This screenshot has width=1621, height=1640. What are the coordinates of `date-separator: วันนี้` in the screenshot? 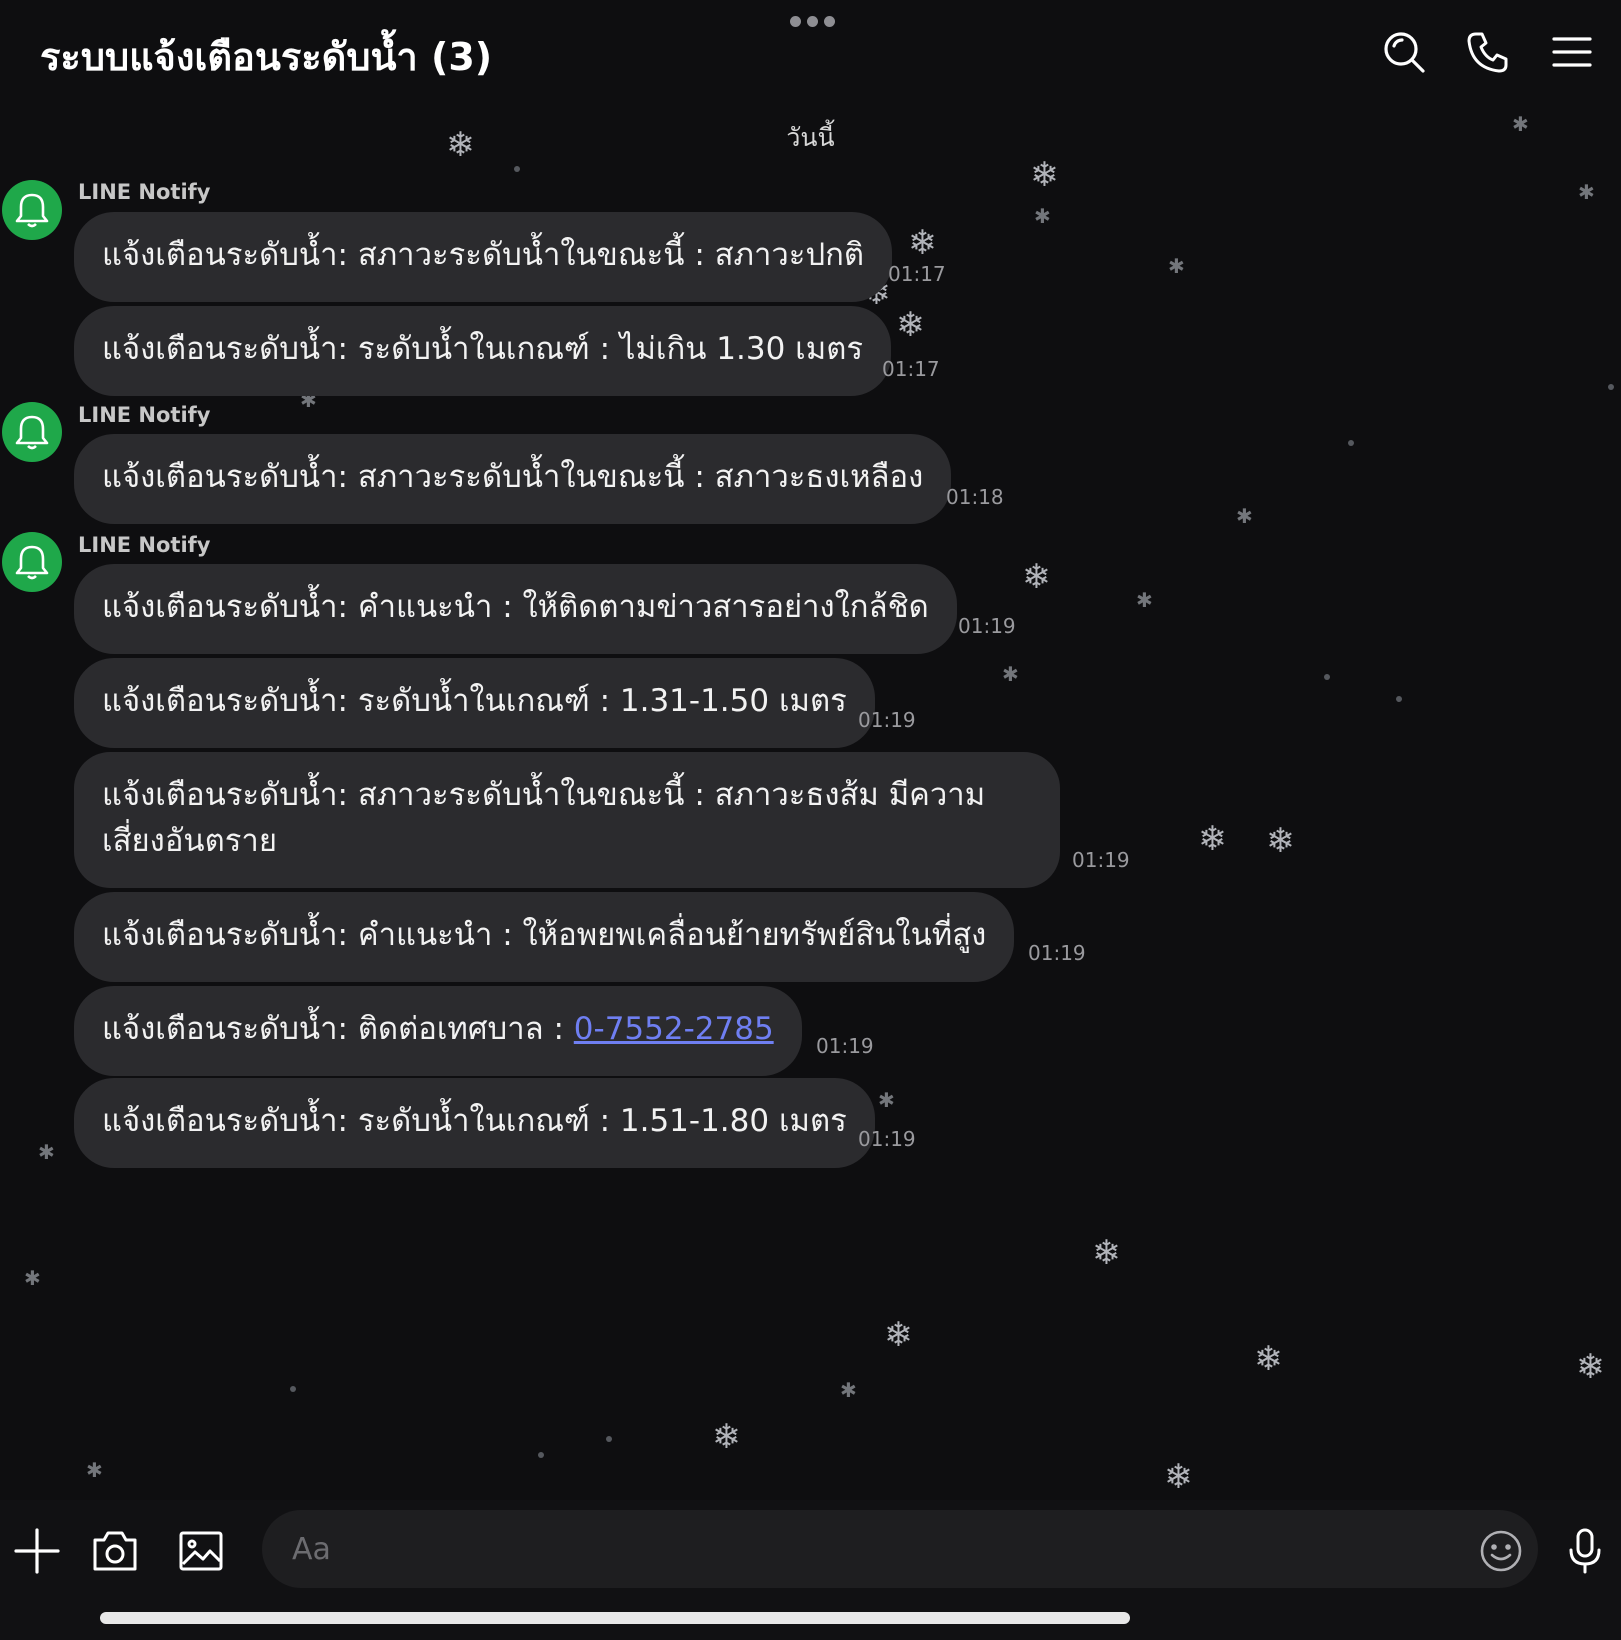 It's located at (810, 137).